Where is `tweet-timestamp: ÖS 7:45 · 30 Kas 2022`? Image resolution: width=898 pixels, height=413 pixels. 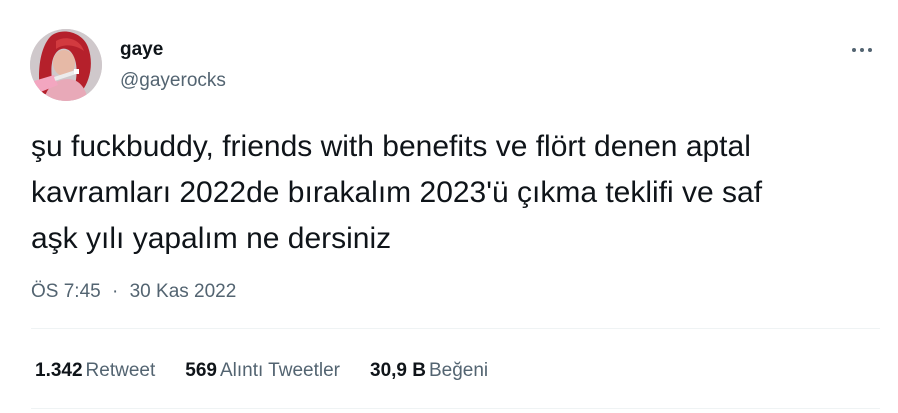 tweet-timestamp: ÖS 7:45 · 30 Kas 2022 is located at coordinates (133, 292).